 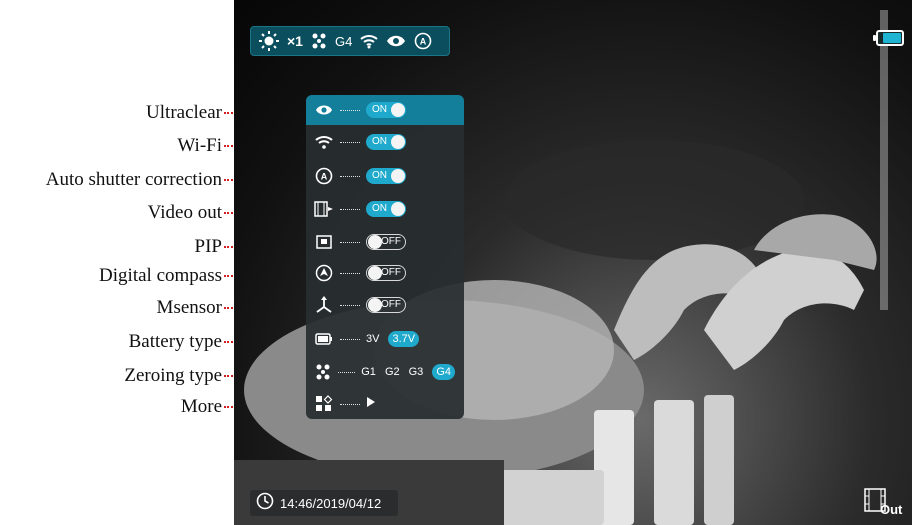 I want to click on ultraclear-toggle: ON, so click(x=386, y=110).